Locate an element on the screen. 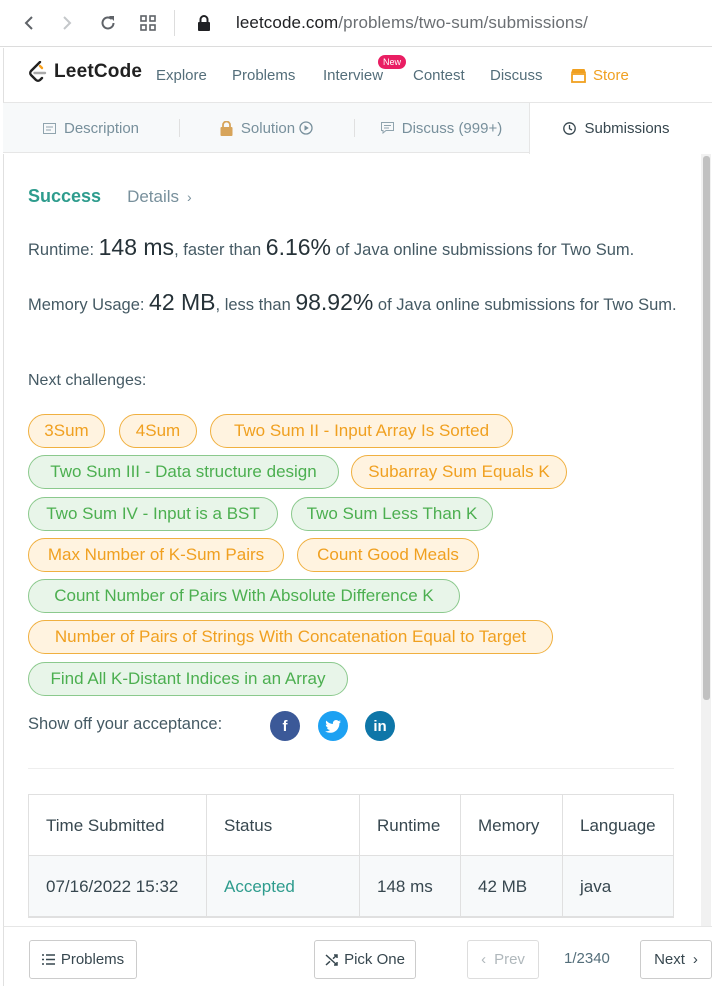 The width and height of the screenshot is (712, 986). store-label: Store is located at coordinates (611, 75).